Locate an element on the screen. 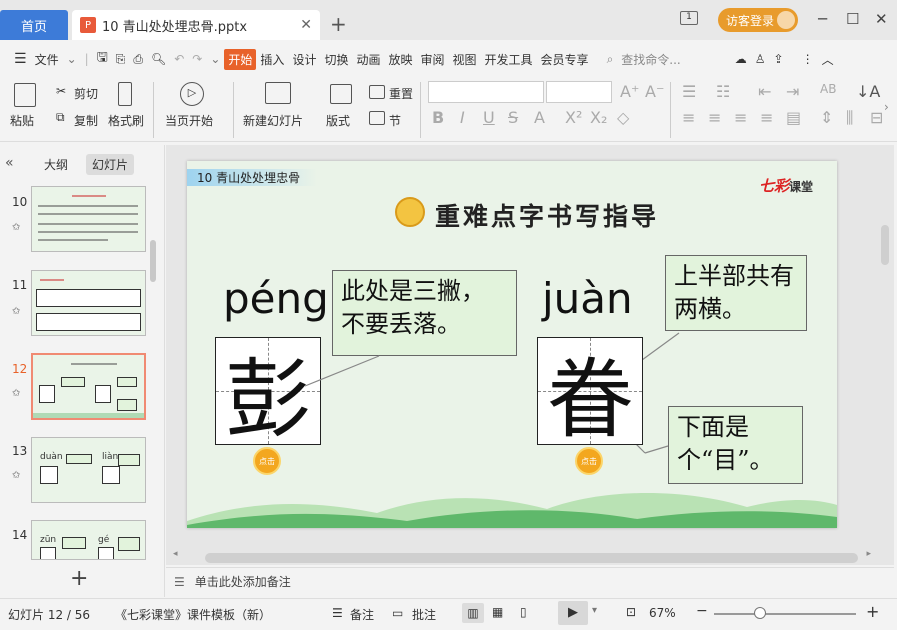  section-icon is located at coordinates (377, 118).